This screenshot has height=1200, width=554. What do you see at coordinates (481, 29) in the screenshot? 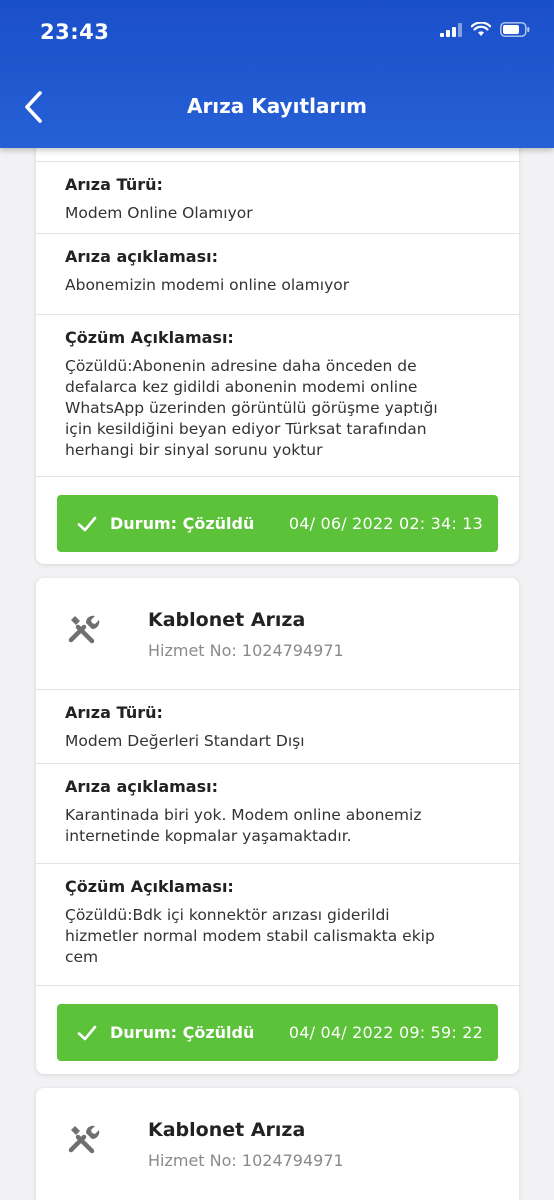
I see `wifi-icon` at bounding box center [481, 29].